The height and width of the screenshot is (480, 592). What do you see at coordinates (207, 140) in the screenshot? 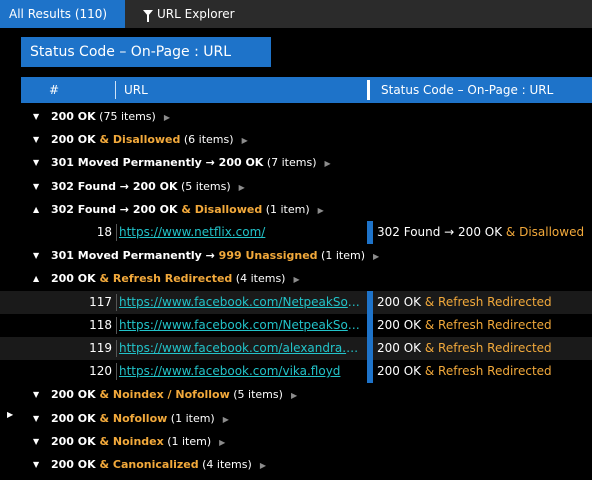
I see `group-count: (6 items)` at bounding box center [207, 140].